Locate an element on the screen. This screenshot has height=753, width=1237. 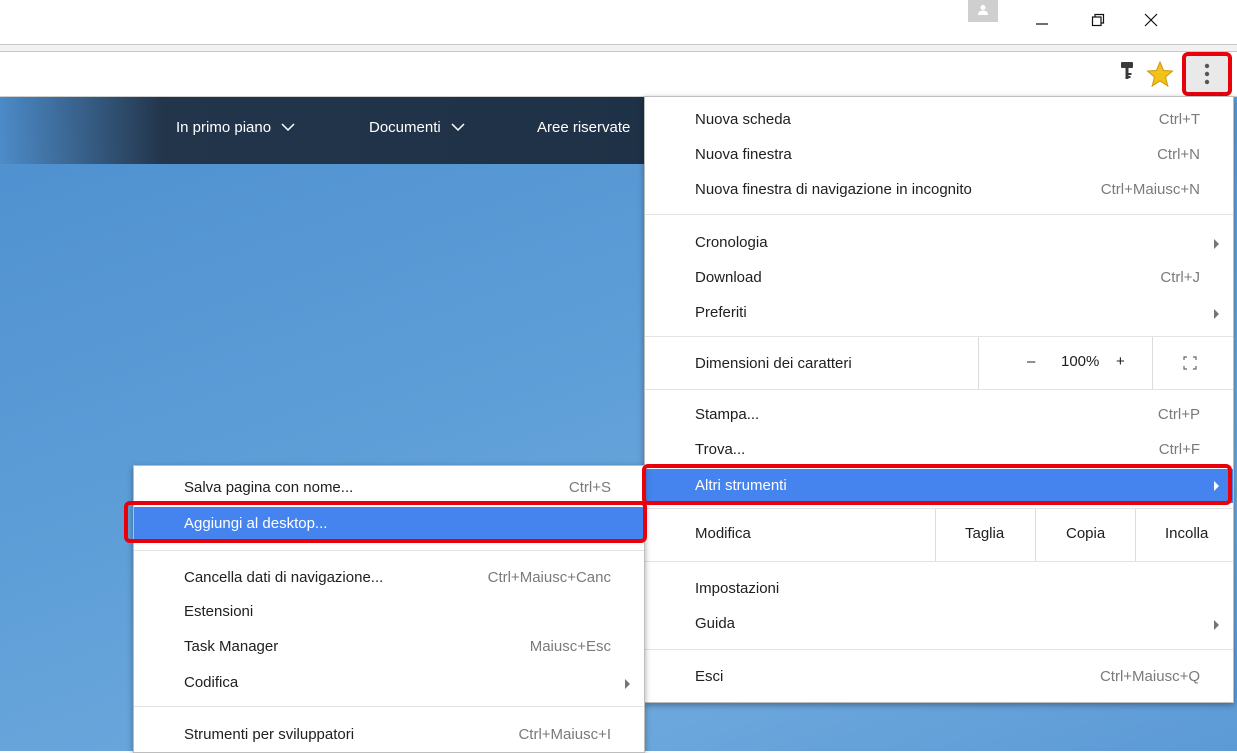
menu-item-new-window: Nuova finestra Ctrl+N is located at coordinates (939, 155).